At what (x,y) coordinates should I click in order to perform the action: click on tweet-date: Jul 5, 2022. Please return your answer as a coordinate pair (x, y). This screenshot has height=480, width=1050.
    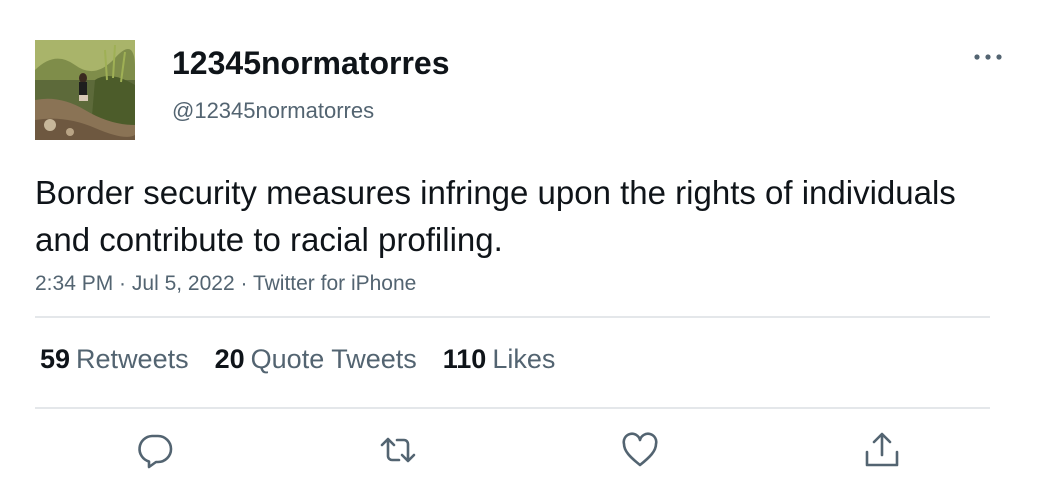
    Looking at the image, I should click on (183, 283).